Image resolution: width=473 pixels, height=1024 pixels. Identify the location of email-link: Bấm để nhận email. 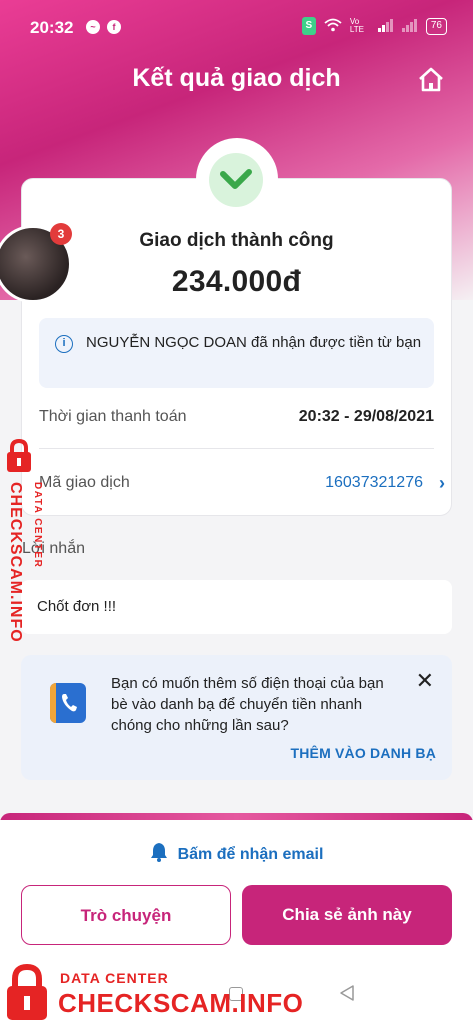
(236, 853).